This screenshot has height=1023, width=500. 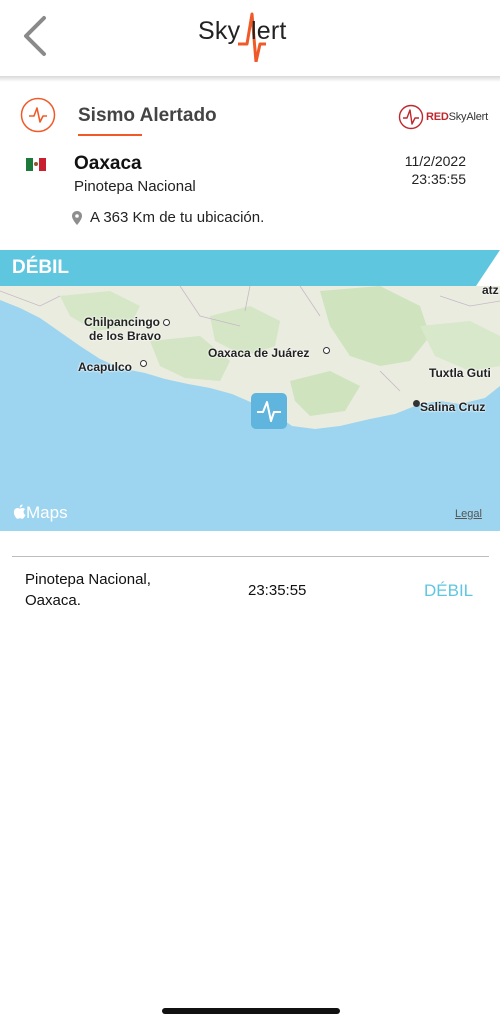 I want to click on detail-time: 23:35:55, so click(x=277, y=590).